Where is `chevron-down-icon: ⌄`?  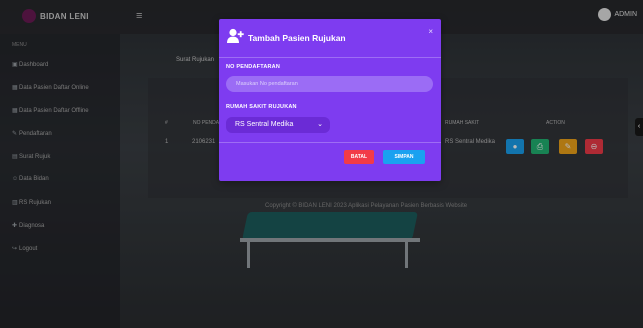
chevron-down-icon: ⌄ is located at coordinates (320, 124).